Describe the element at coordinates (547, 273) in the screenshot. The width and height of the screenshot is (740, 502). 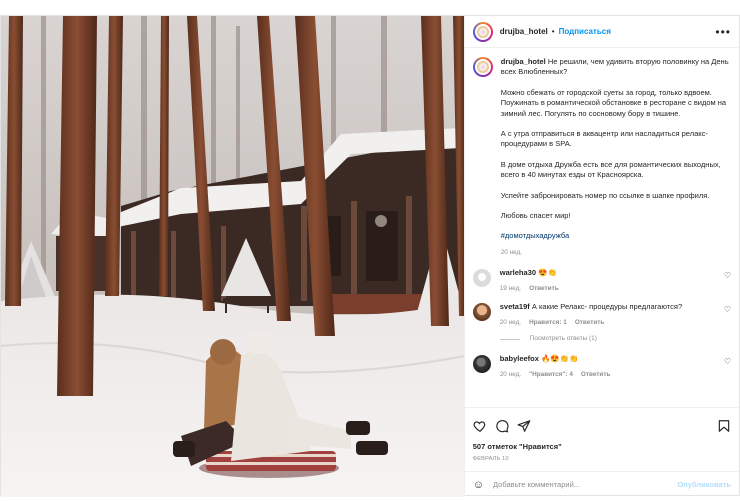
I see `comment-text: 😍👏` at that location.